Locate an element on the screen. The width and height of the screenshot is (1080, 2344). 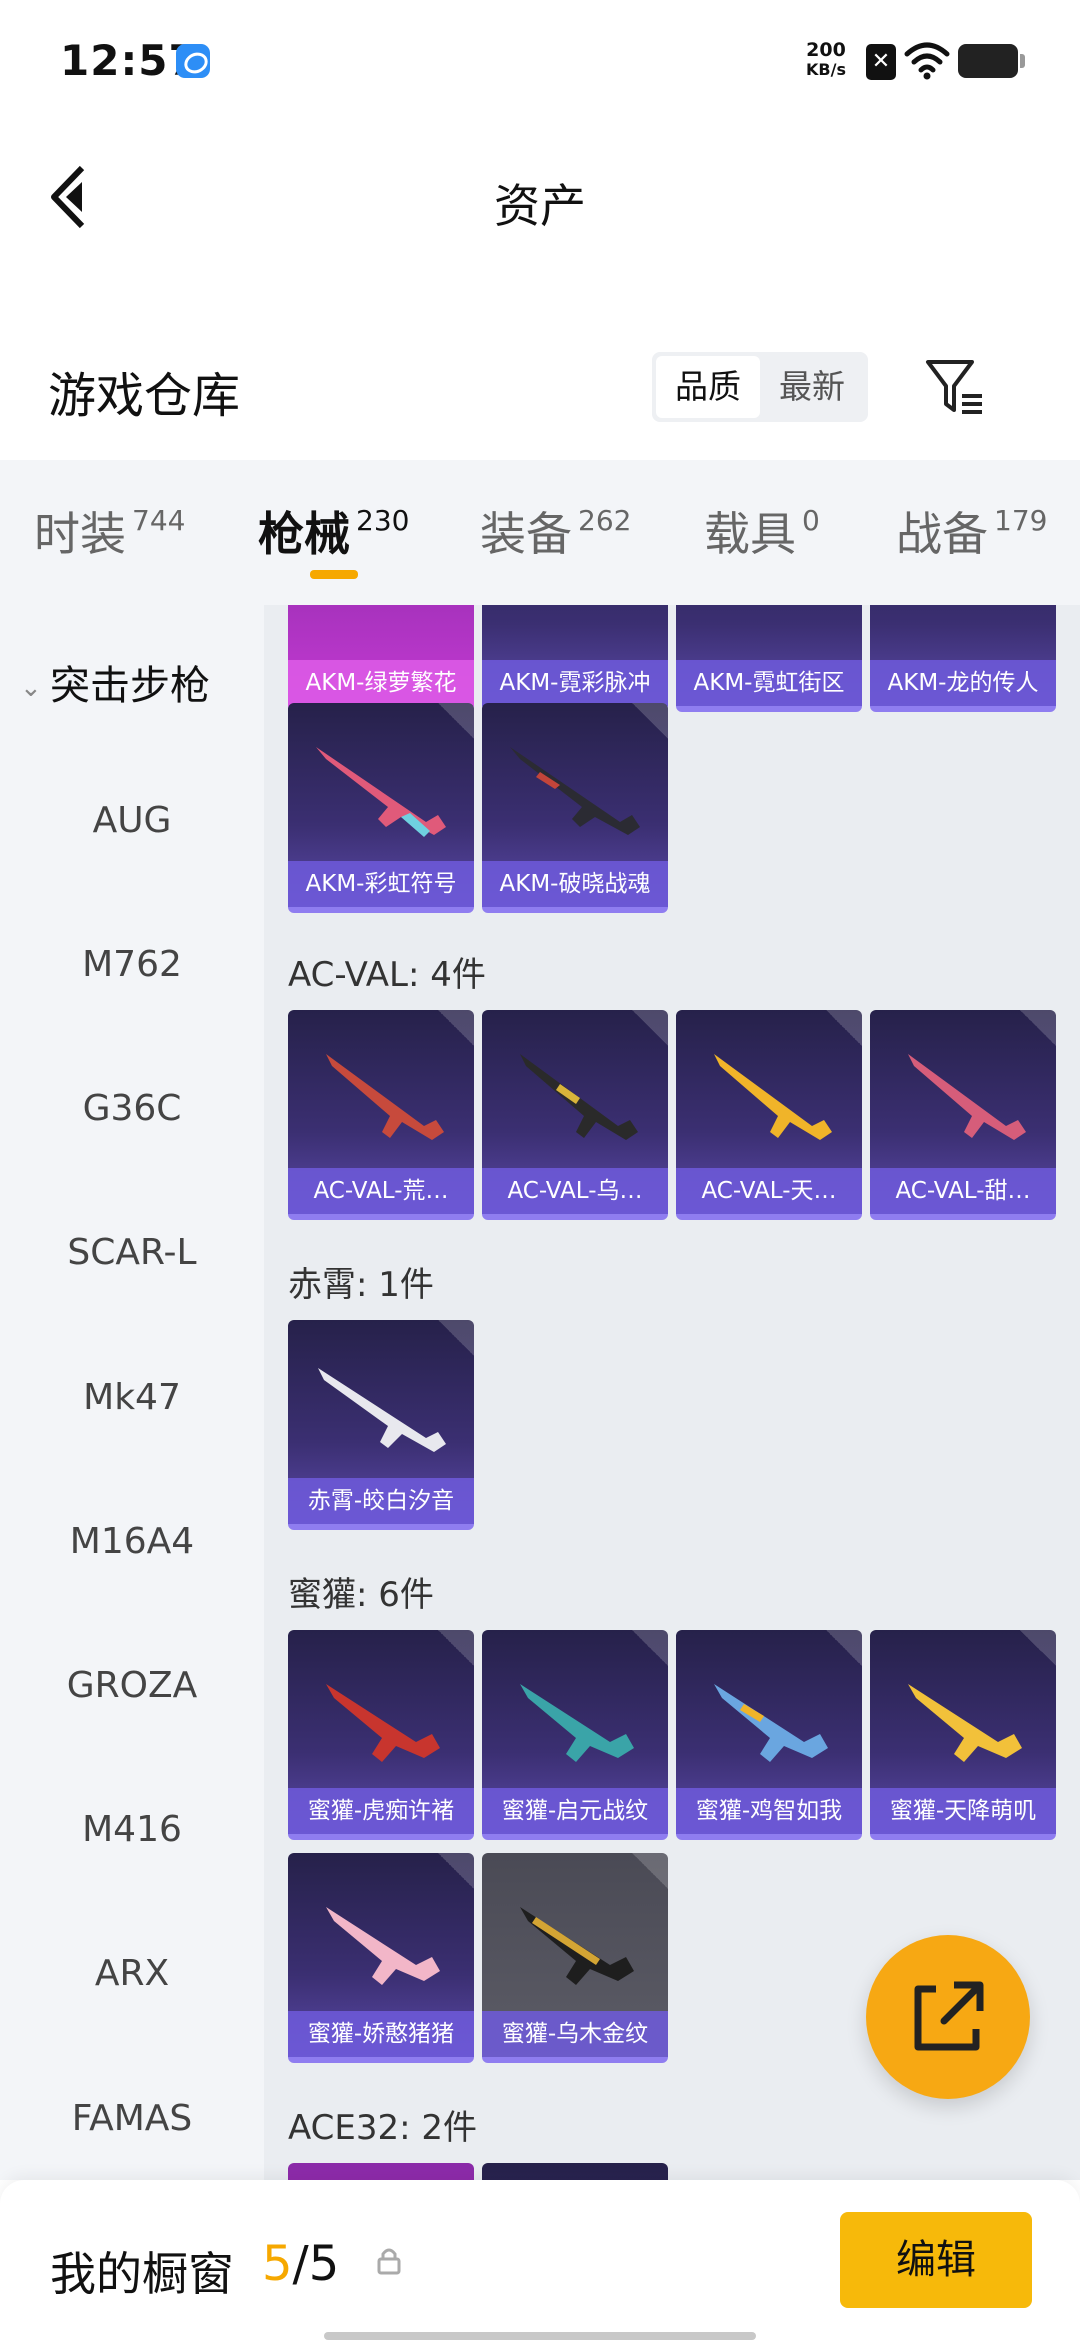
sidebar-item-m762: M762 is located at coordinates (132, 964).